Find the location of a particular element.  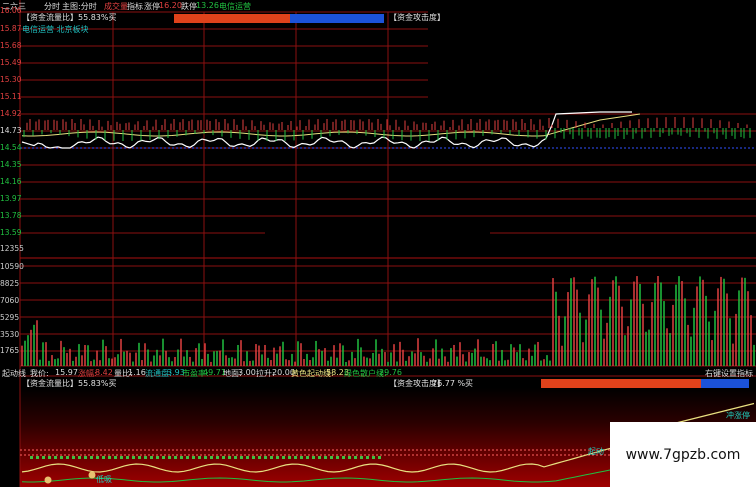

limit-down-label: 跌停 is located at coordinates (189, 6).